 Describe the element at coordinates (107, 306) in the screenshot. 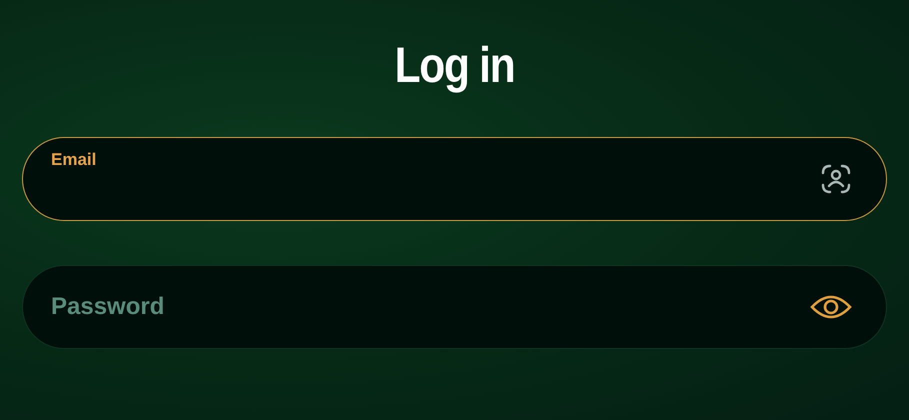

I see `field-placeholder: Password` at that location.